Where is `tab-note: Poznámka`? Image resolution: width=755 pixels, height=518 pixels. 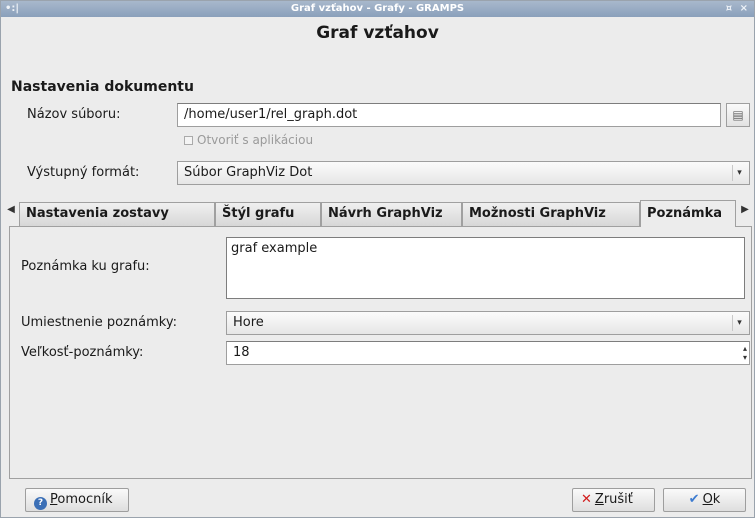 tab-note: Poznámka is located at coordinates (688, 213).